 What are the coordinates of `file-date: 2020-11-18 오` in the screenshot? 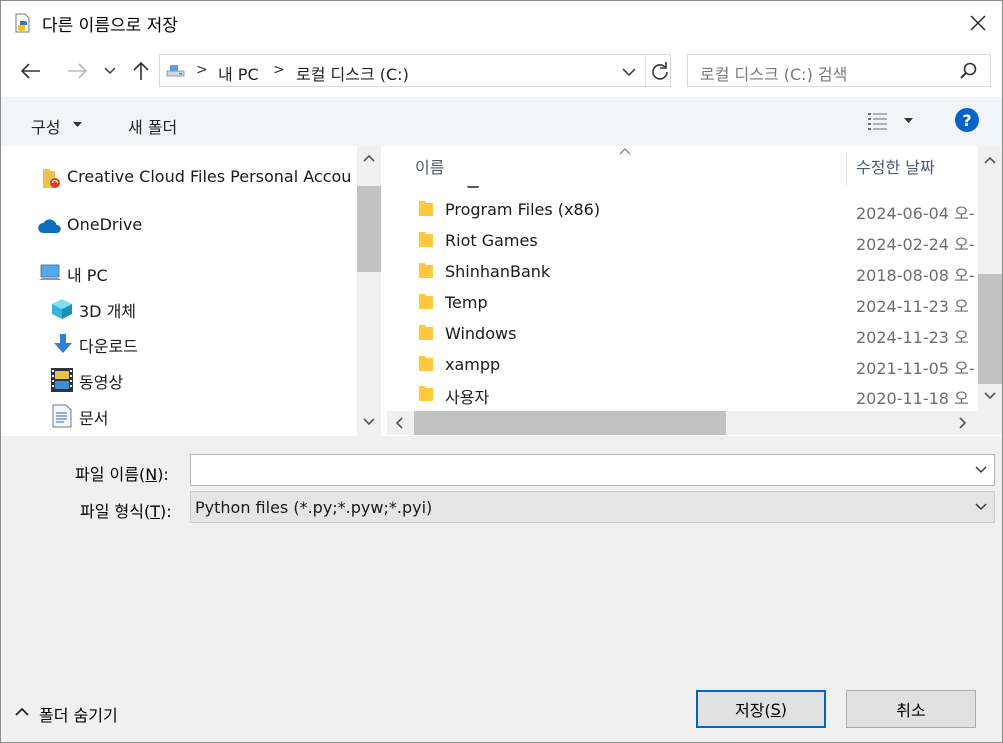 It's located at (912, 398).